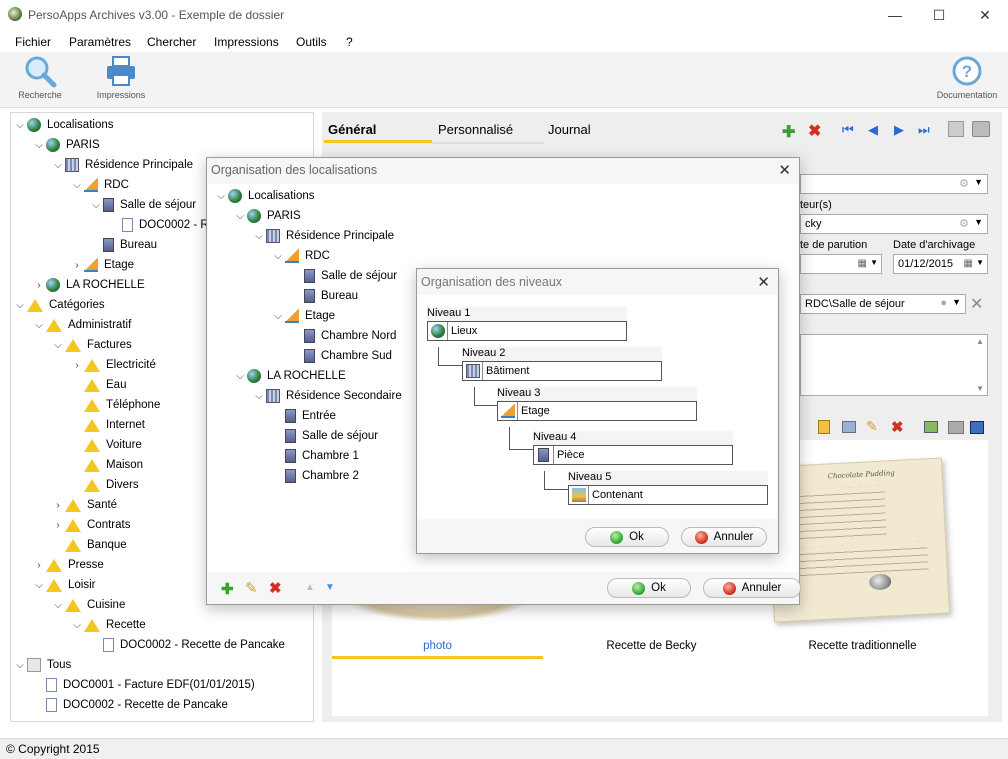 Image resolution: width=1008 pixels, height=759 pixels. I want to click on archive-date-field: 01/12/2015 ▦ ▼, so click(940, 264).